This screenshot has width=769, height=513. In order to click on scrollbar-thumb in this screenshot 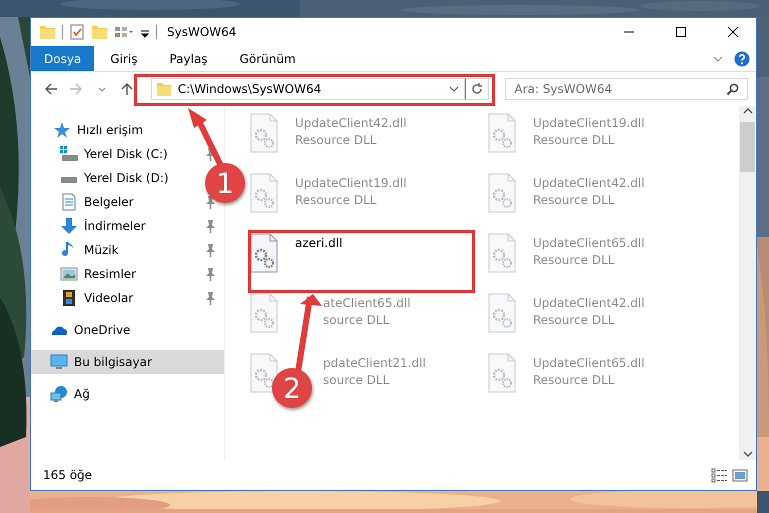, I will do `click(747, 147)`.